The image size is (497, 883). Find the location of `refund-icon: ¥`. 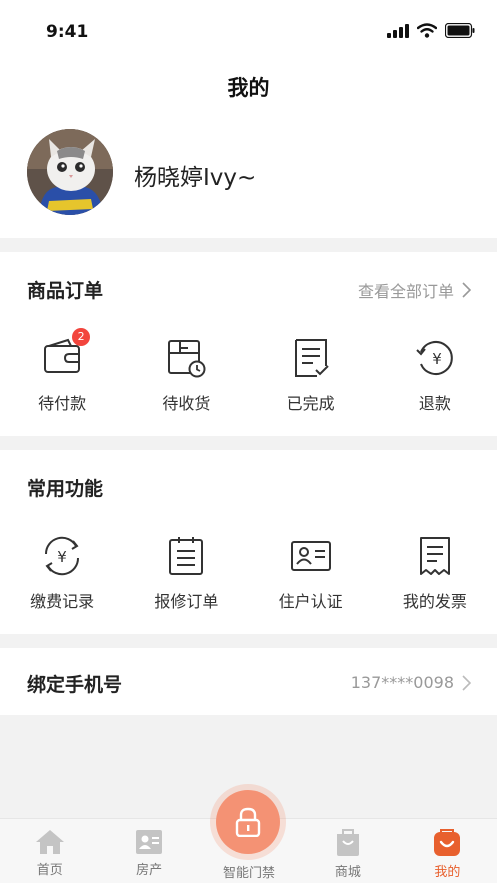

refund-icon: ¥ is located at coordinates (435, 358).